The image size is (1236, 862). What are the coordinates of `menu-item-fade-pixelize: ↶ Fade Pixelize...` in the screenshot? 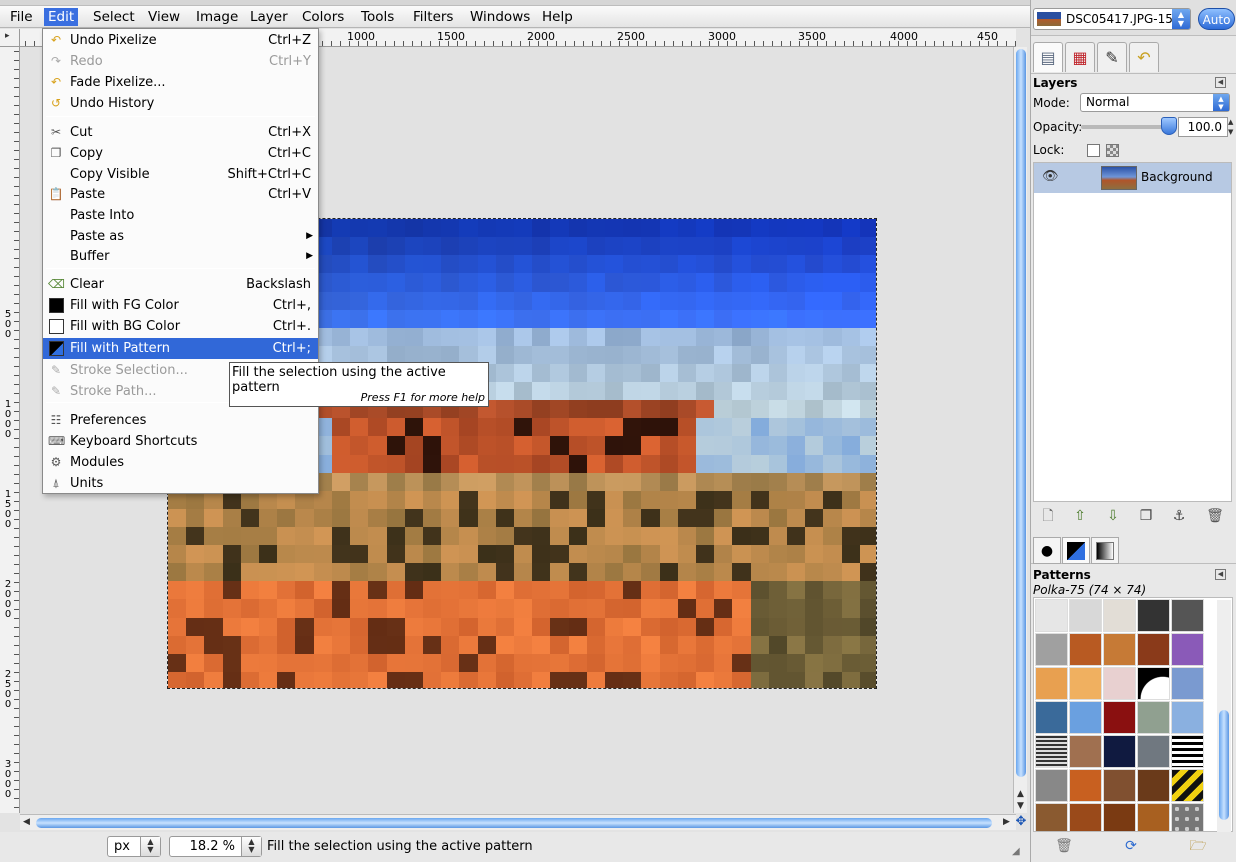 It's located at (180, 82).